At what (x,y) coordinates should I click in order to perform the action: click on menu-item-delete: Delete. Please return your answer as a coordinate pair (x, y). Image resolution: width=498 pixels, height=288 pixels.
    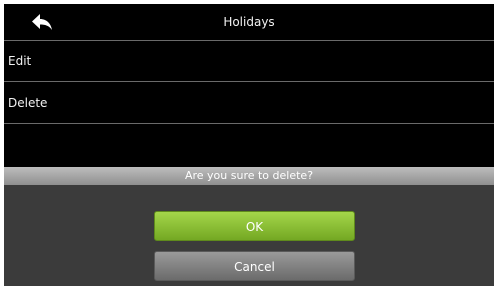
    Looking at the image, I should click on (249, 103).